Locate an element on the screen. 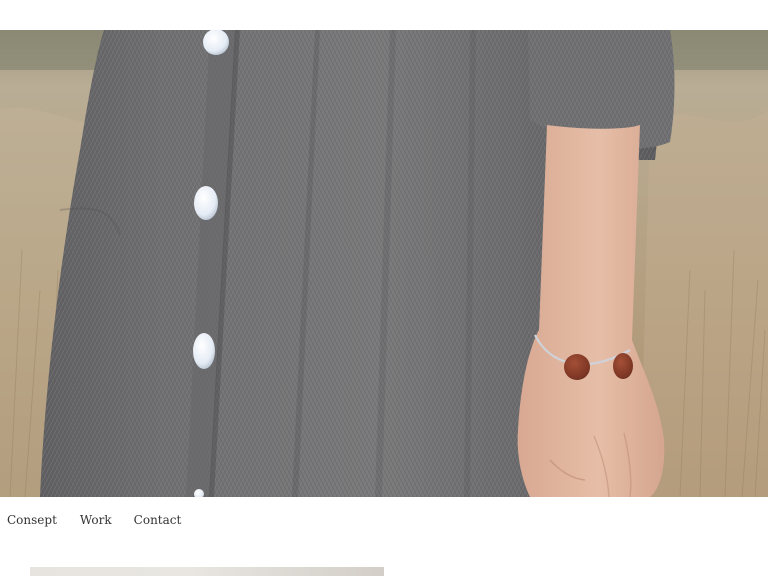 The width and height of the screenshot is (768, 576). nav-link-contact: Contact is located at coordinates (158, 520).